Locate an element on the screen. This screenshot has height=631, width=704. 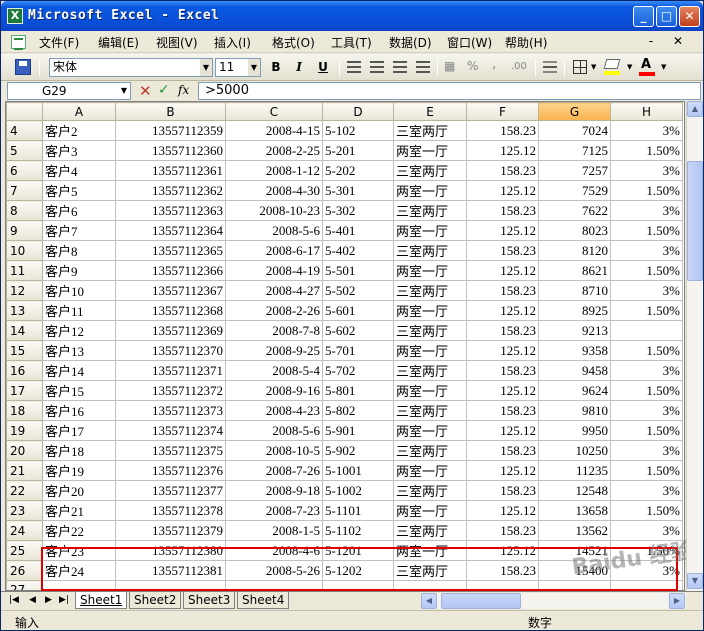
cell-a: 客户24 is located at coordinates (79, 570).